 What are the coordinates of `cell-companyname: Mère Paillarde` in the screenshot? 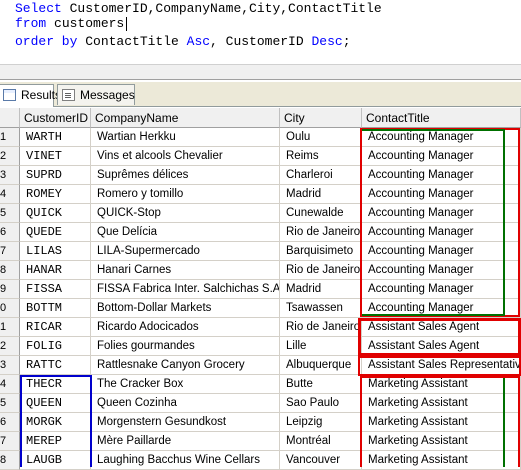 It's located at (185, 441).